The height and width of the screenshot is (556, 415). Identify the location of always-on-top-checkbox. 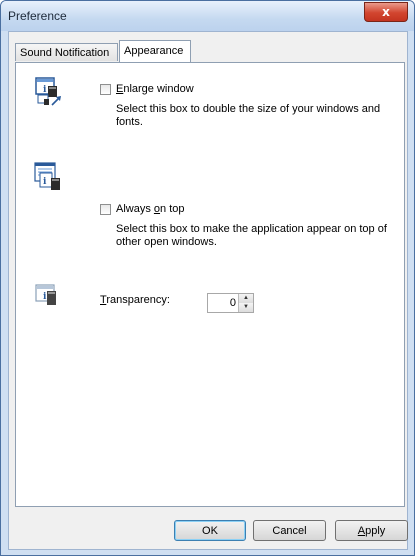
(105, 209).